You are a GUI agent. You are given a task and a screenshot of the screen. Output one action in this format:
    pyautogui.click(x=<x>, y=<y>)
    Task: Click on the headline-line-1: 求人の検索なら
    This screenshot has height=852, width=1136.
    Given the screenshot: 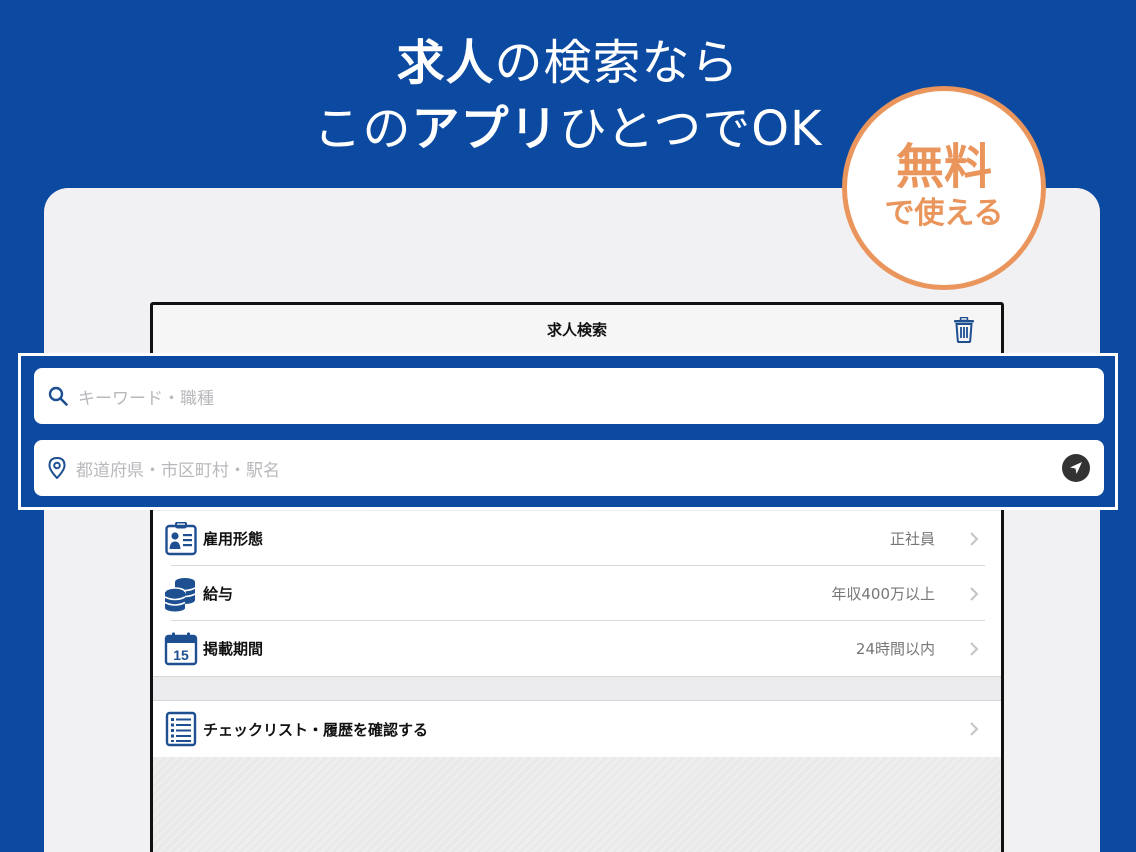 What is the action you would take?
    pyautogui.click(x=568, y=63)
    